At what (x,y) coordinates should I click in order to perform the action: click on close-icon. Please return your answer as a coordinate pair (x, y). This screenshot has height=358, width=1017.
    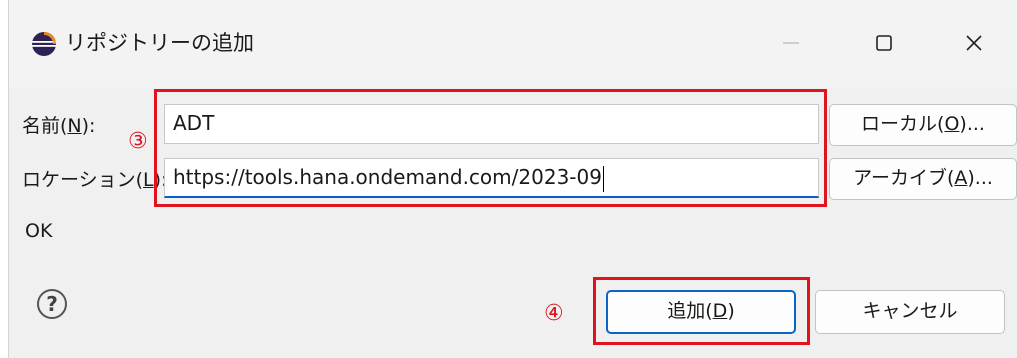
    Looking at the image, I should click on (974, 43).